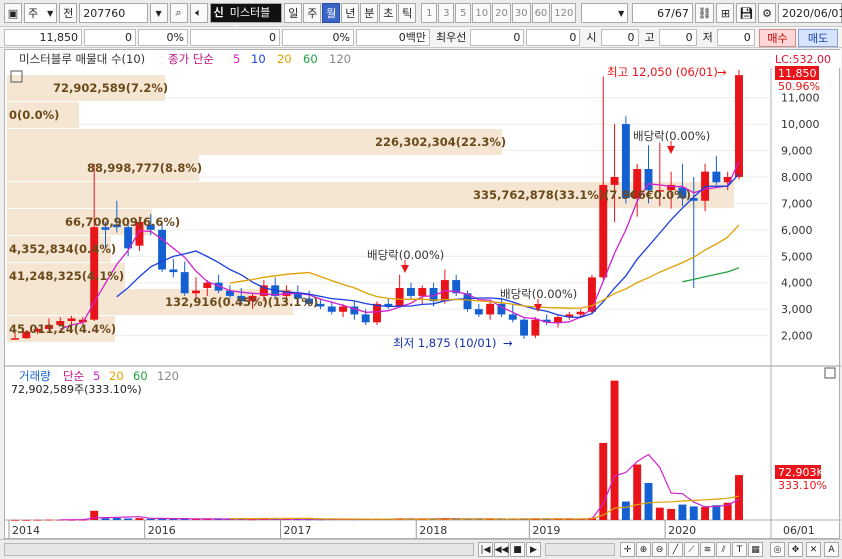  I want to click on panel-close-icon, so click(830, 373).